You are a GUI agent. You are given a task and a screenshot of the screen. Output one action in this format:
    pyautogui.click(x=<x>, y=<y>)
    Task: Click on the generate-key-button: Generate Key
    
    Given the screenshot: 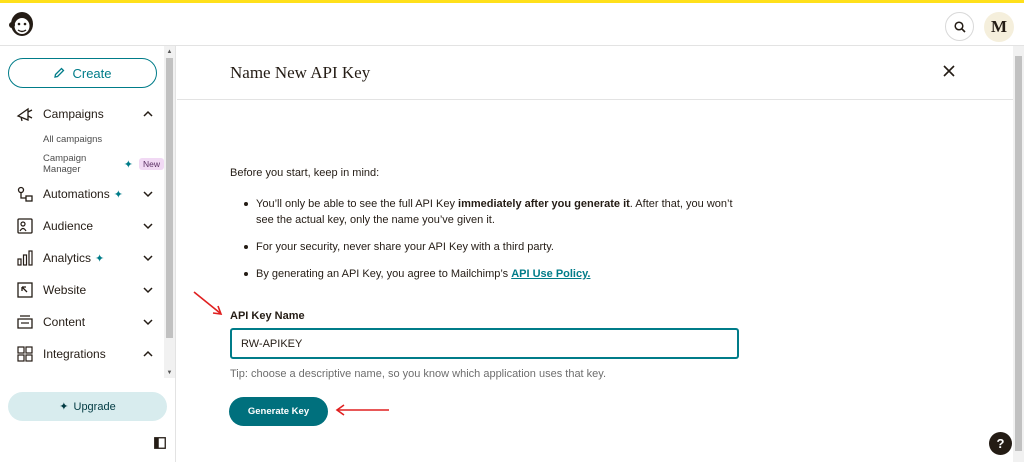 What is the action you would take?
    pyautogui.click(x=278, y=411)
    